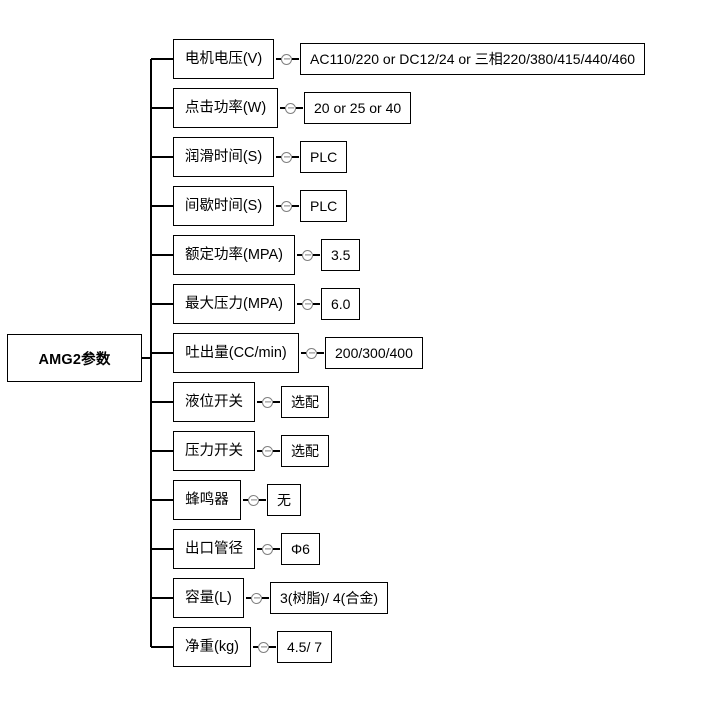 This screenshot has height=707, width=710. I want to click on parameter-label-box: 蜂鸣器, so click(207, 500).